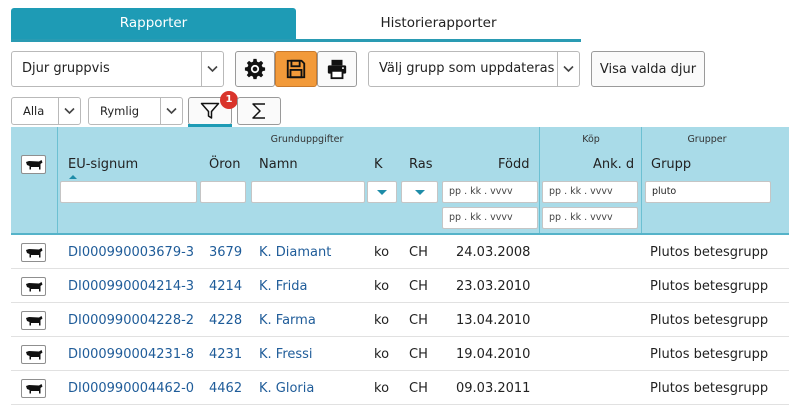 The width and height of the screenshot is (789, 407). What do you see at coordinates (438, 23) in the screenshot?
I see `tab-historierapporter: Historierapporter` at bounding box center [438, 23].